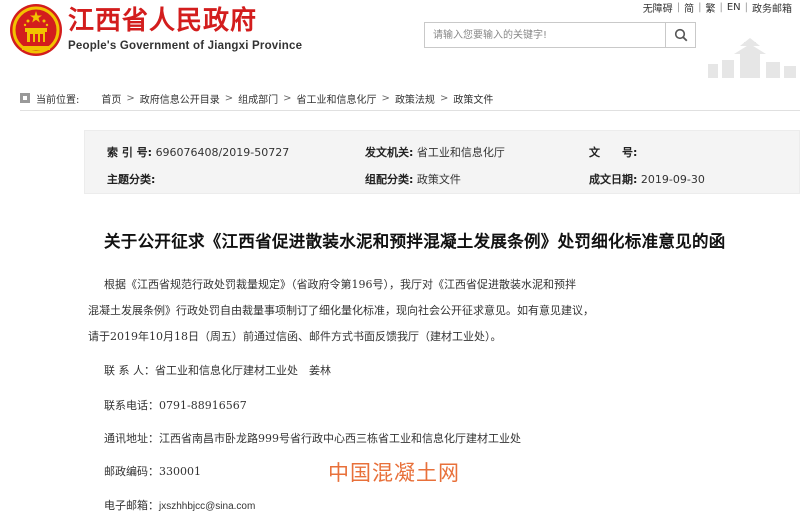 This screenshot has height=517, width=800. What do you see at coordinates (243, 370) in the screenshot?
I see `contact-person-value: 省工业和信息化厅建材工业处 姜林` at bounding box center [243, 370].